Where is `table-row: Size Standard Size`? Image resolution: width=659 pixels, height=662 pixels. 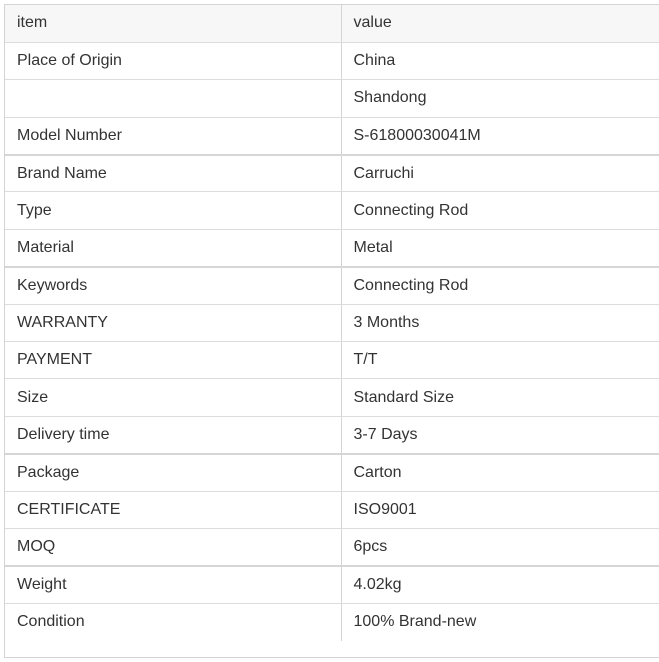
table-row: Size Standard Size is located at coordinates (332, 397).